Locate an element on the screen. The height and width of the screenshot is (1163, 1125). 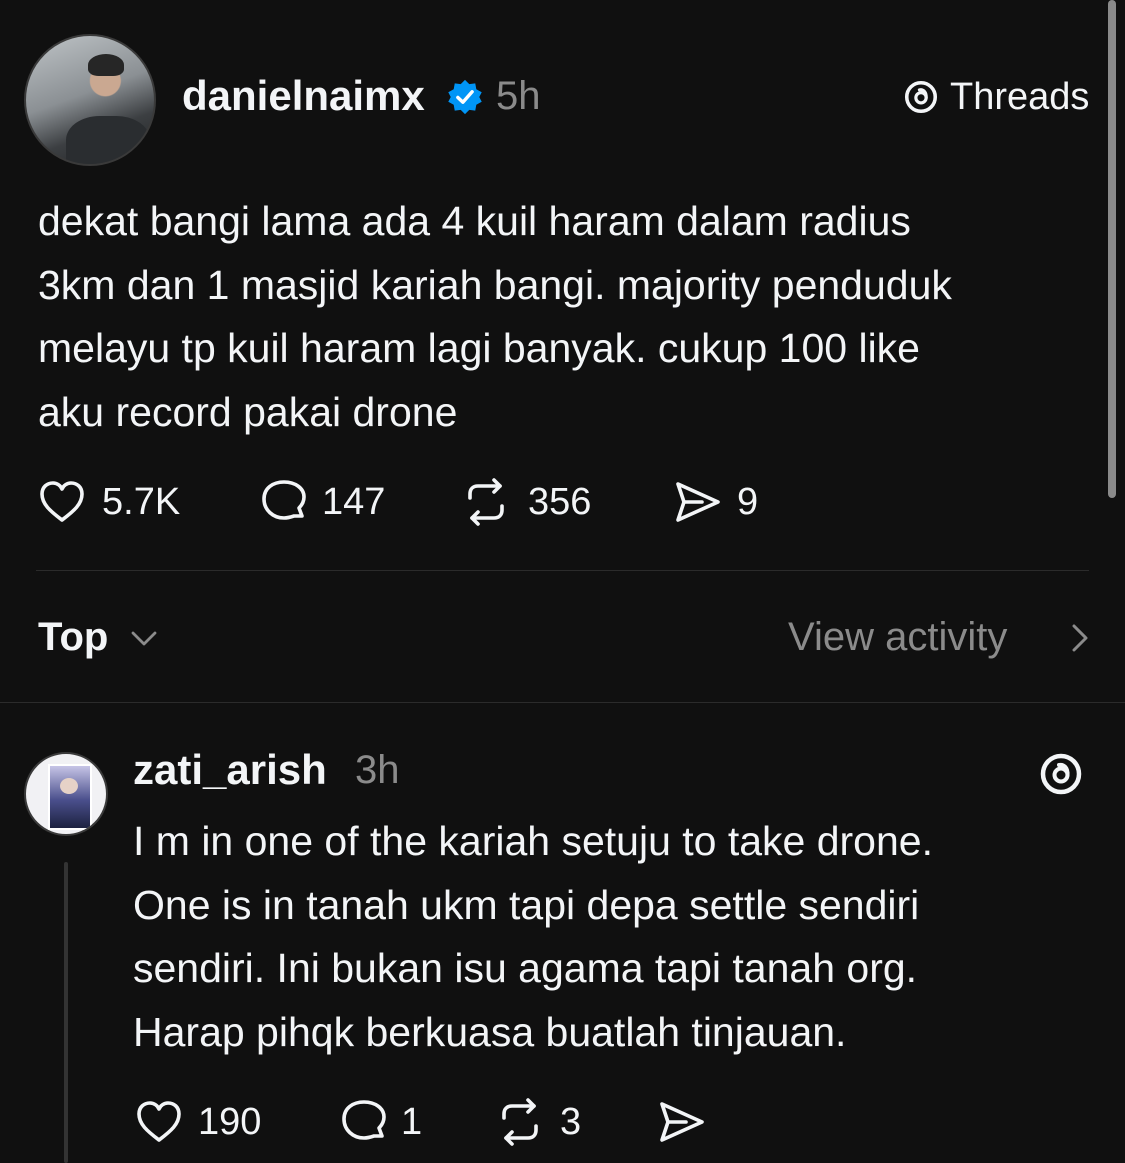
threads-brand-label: Threads is located at coordinates (1020, 97).